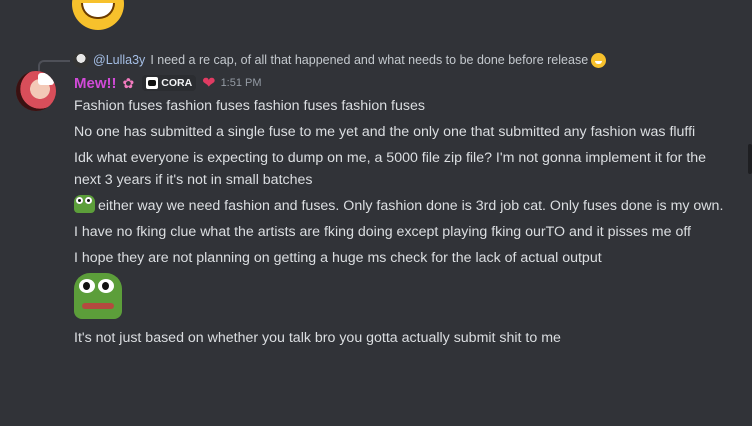 Image resolution: width=752 pixels, height=426 pixels. Describe the element at coordinates (599, 60) in the screenshot. I see `grinning-sweat-emoji-icon` at that location.